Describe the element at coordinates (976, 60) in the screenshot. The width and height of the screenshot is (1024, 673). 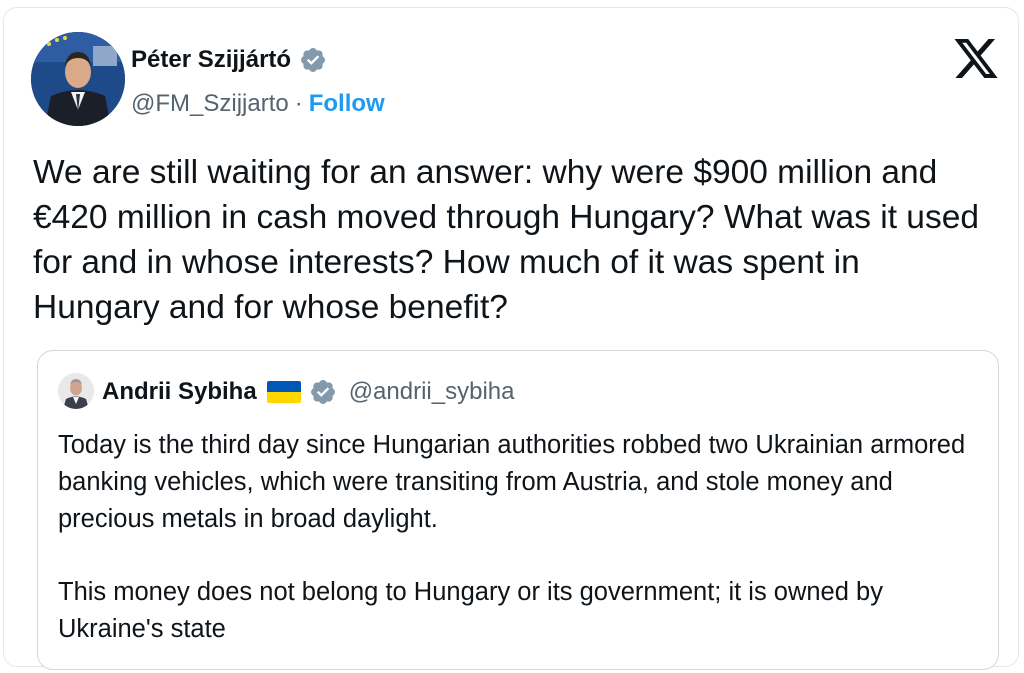
I see `x-logo-icon` at that location.